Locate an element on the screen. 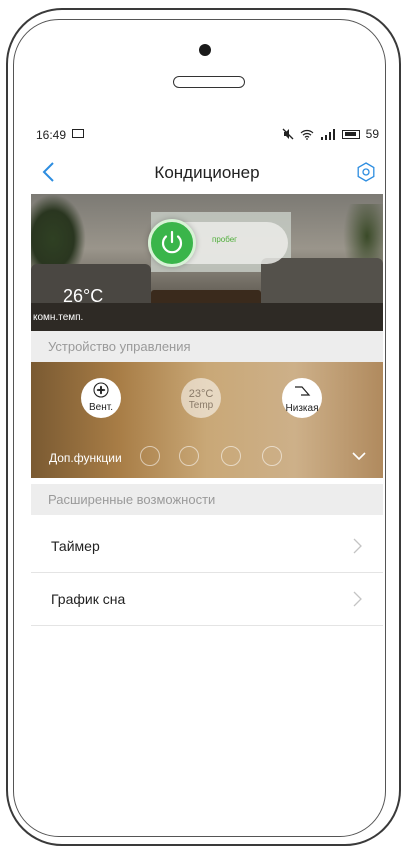 Image resolution: width=405 pixels, height=850 pixels. dry-icon is located at coordinates (272, 456).